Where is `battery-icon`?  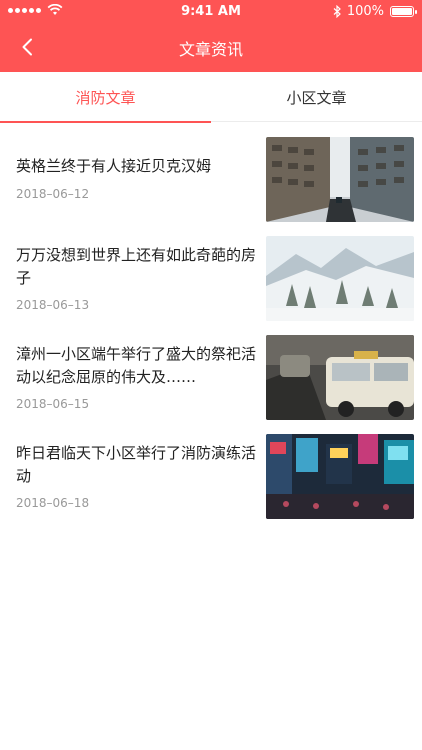 battery-icon is located at coordinates (403, 11).